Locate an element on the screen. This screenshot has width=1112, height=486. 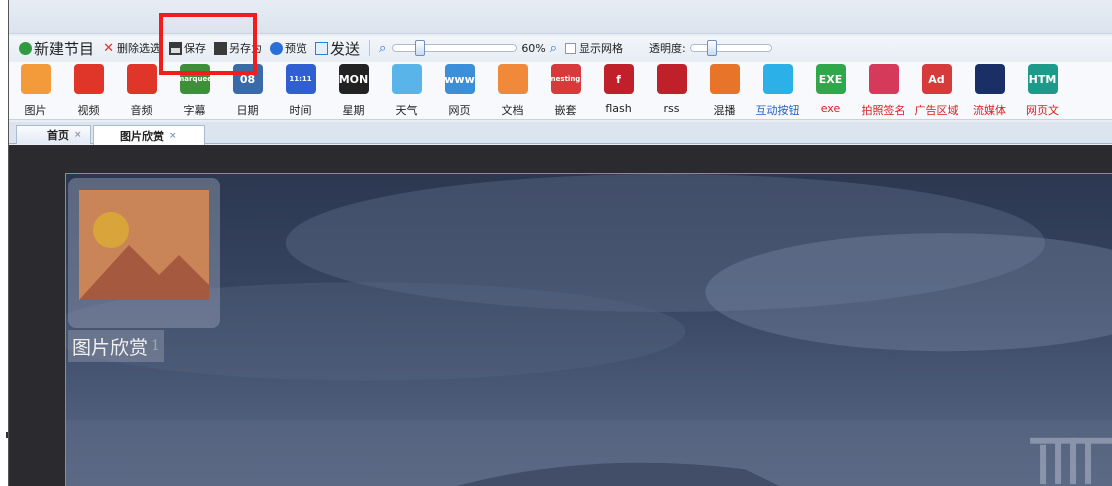
preview-label: 预览 is located at coordinates (296, 48).